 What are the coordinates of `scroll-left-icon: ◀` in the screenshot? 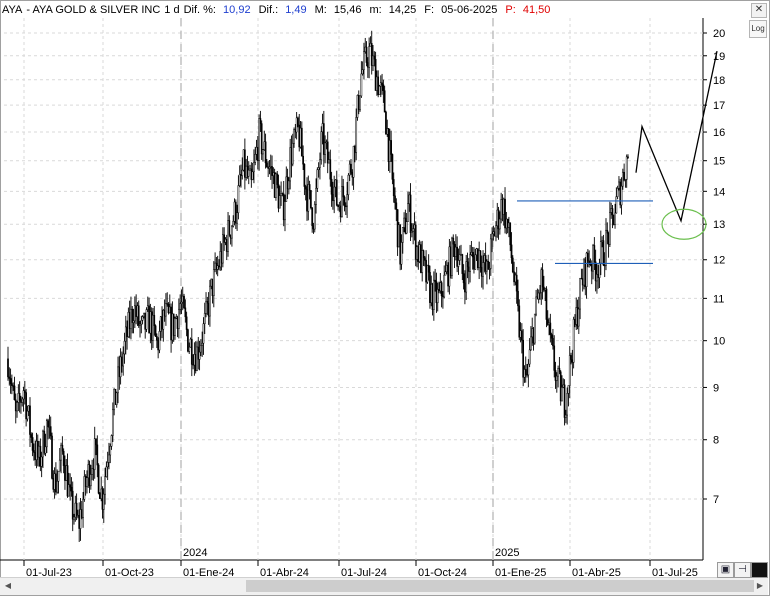 It's located at (8, 586).